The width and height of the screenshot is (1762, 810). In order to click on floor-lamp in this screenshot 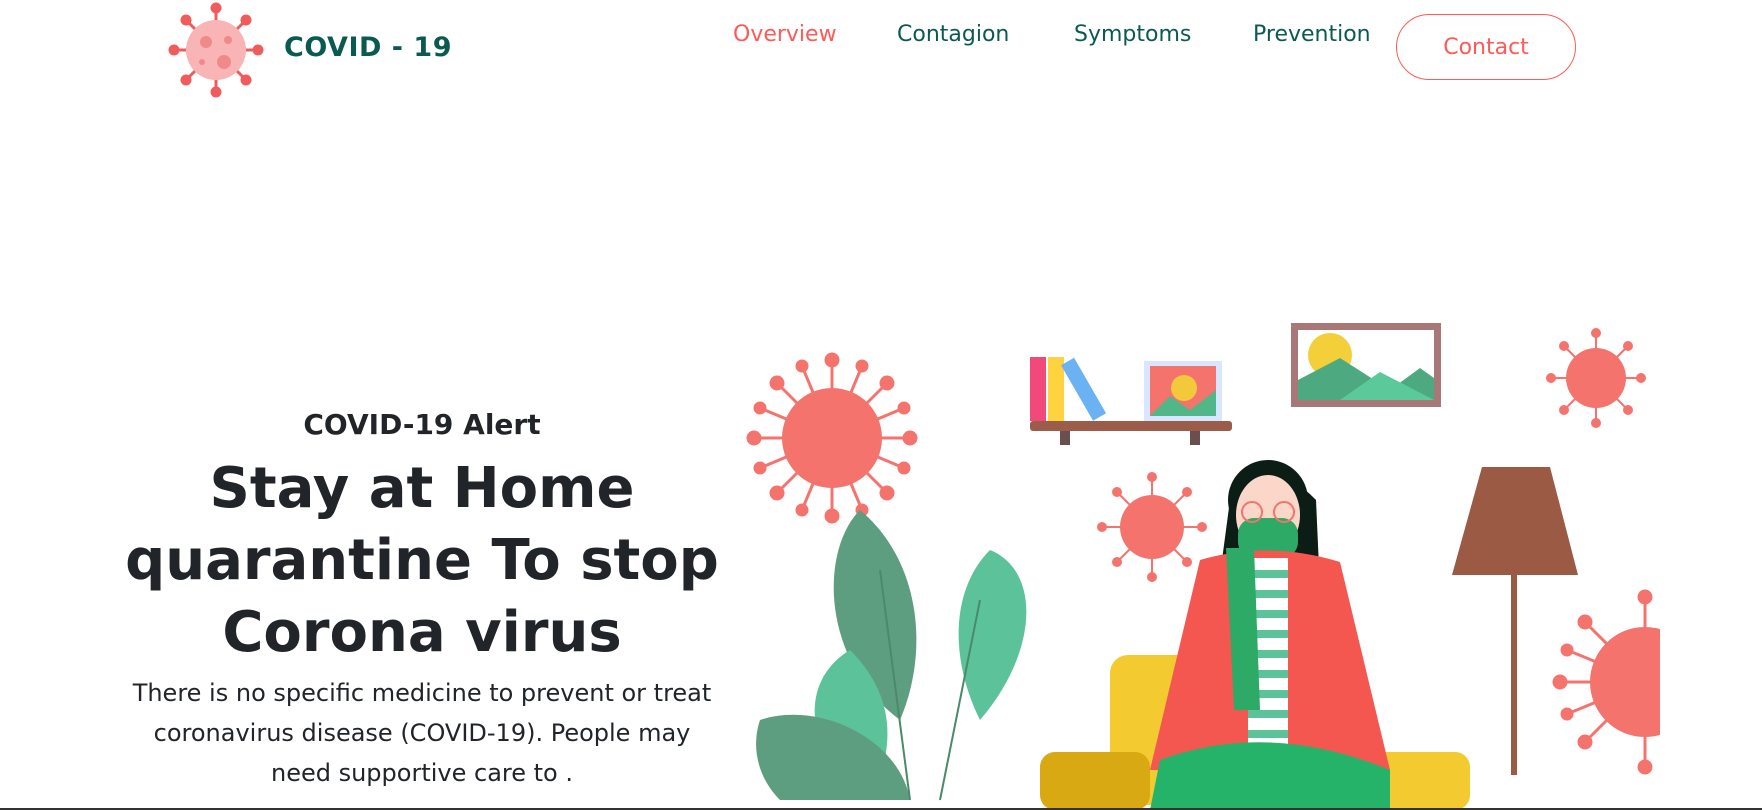, I will do `click(1515, 621)`.